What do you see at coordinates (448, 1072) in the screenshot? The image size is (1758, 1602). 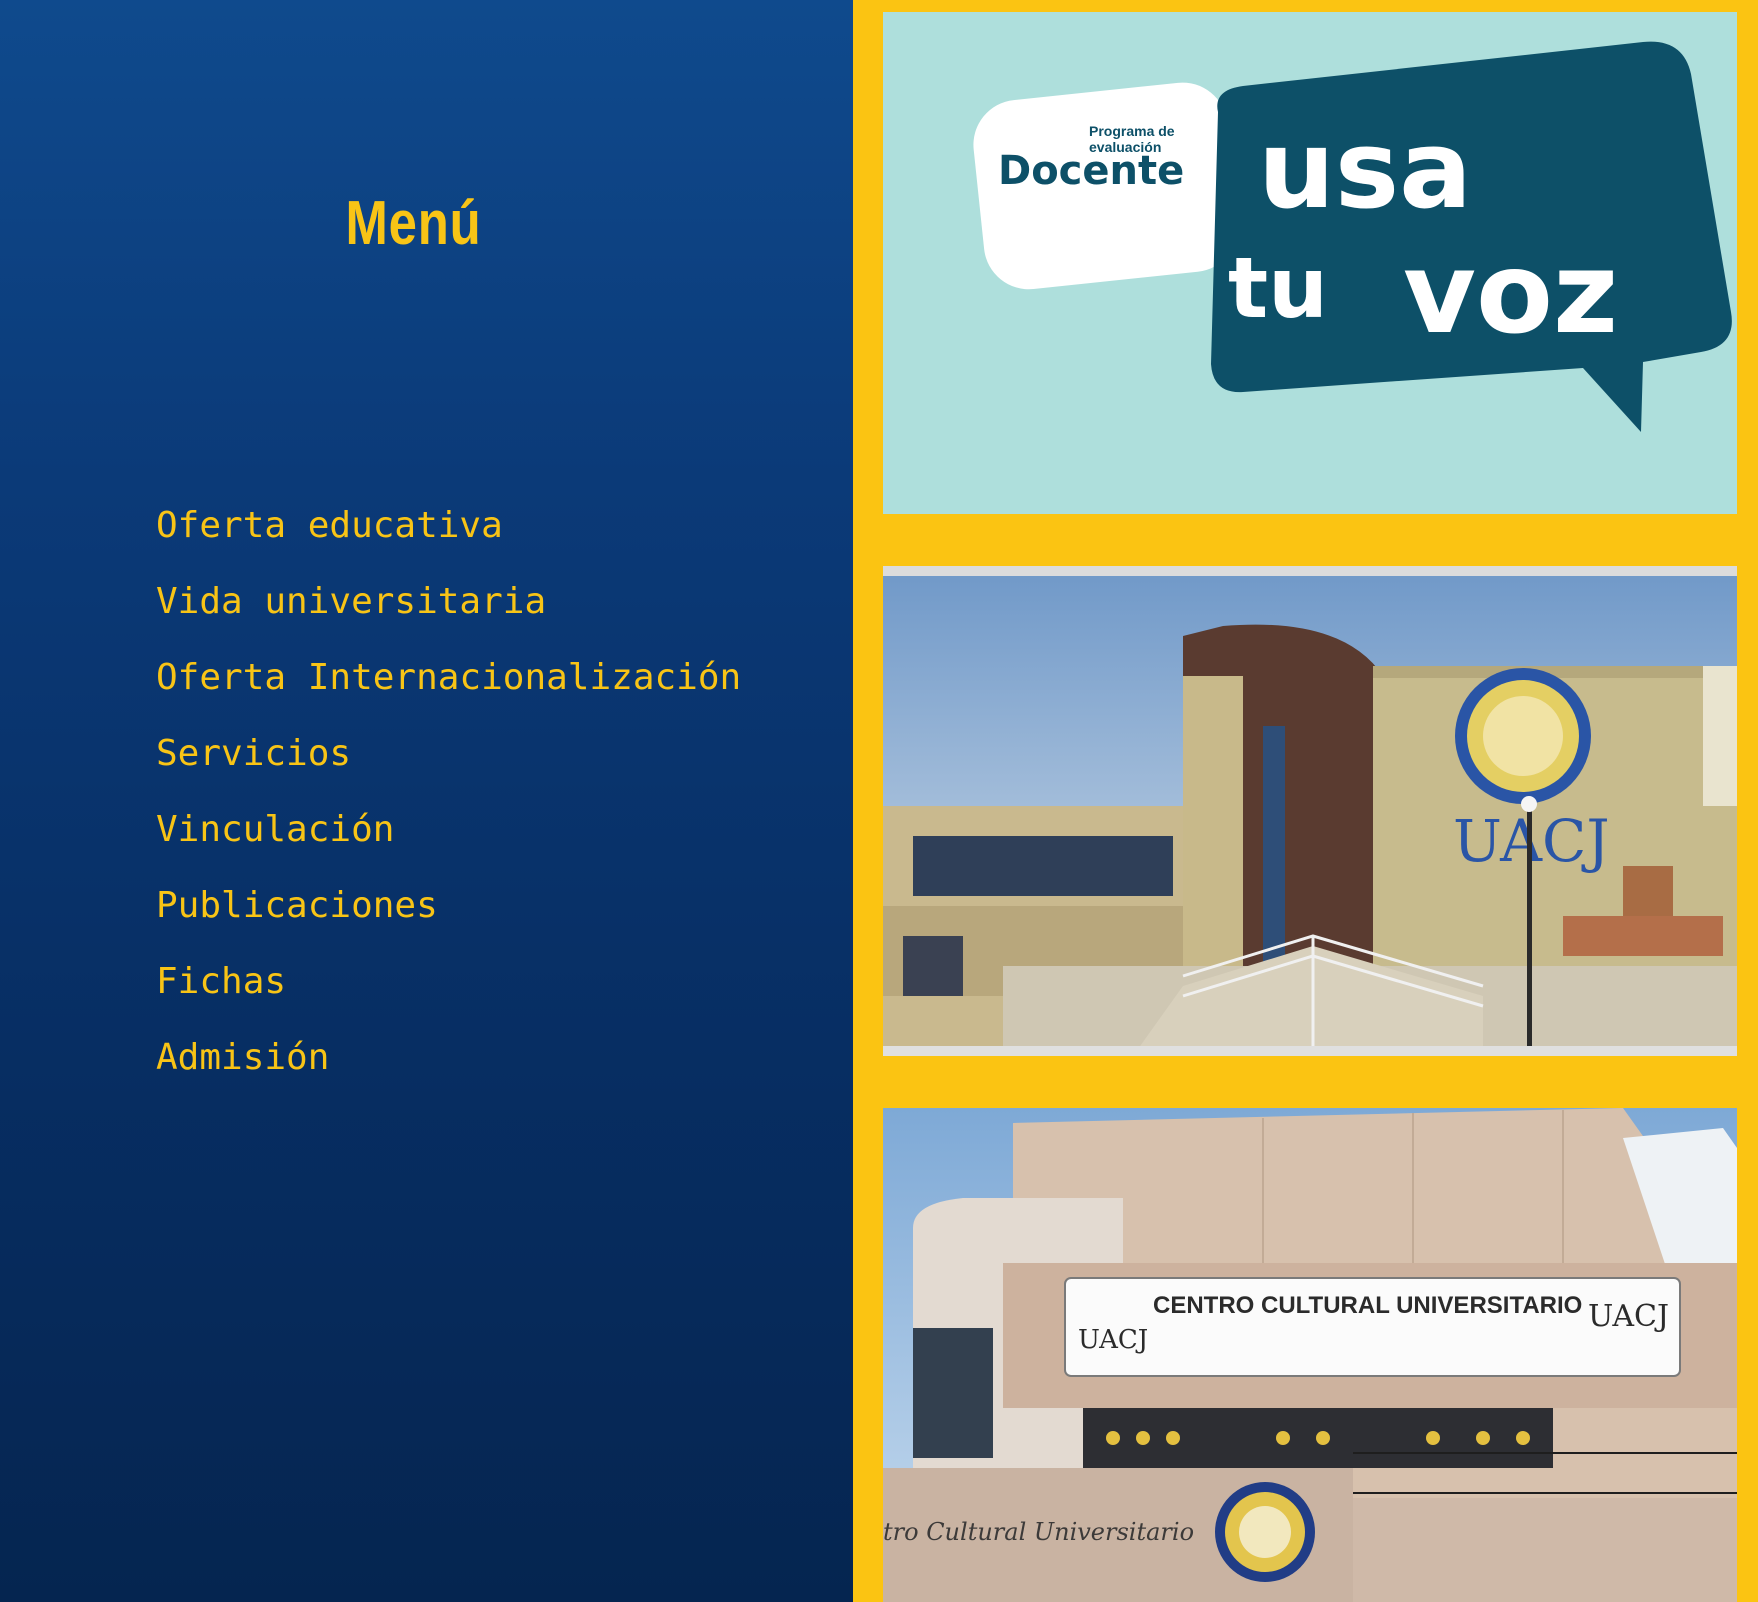 I see `menu-item-admision: Admisión` at bounding box center [448, 1072].